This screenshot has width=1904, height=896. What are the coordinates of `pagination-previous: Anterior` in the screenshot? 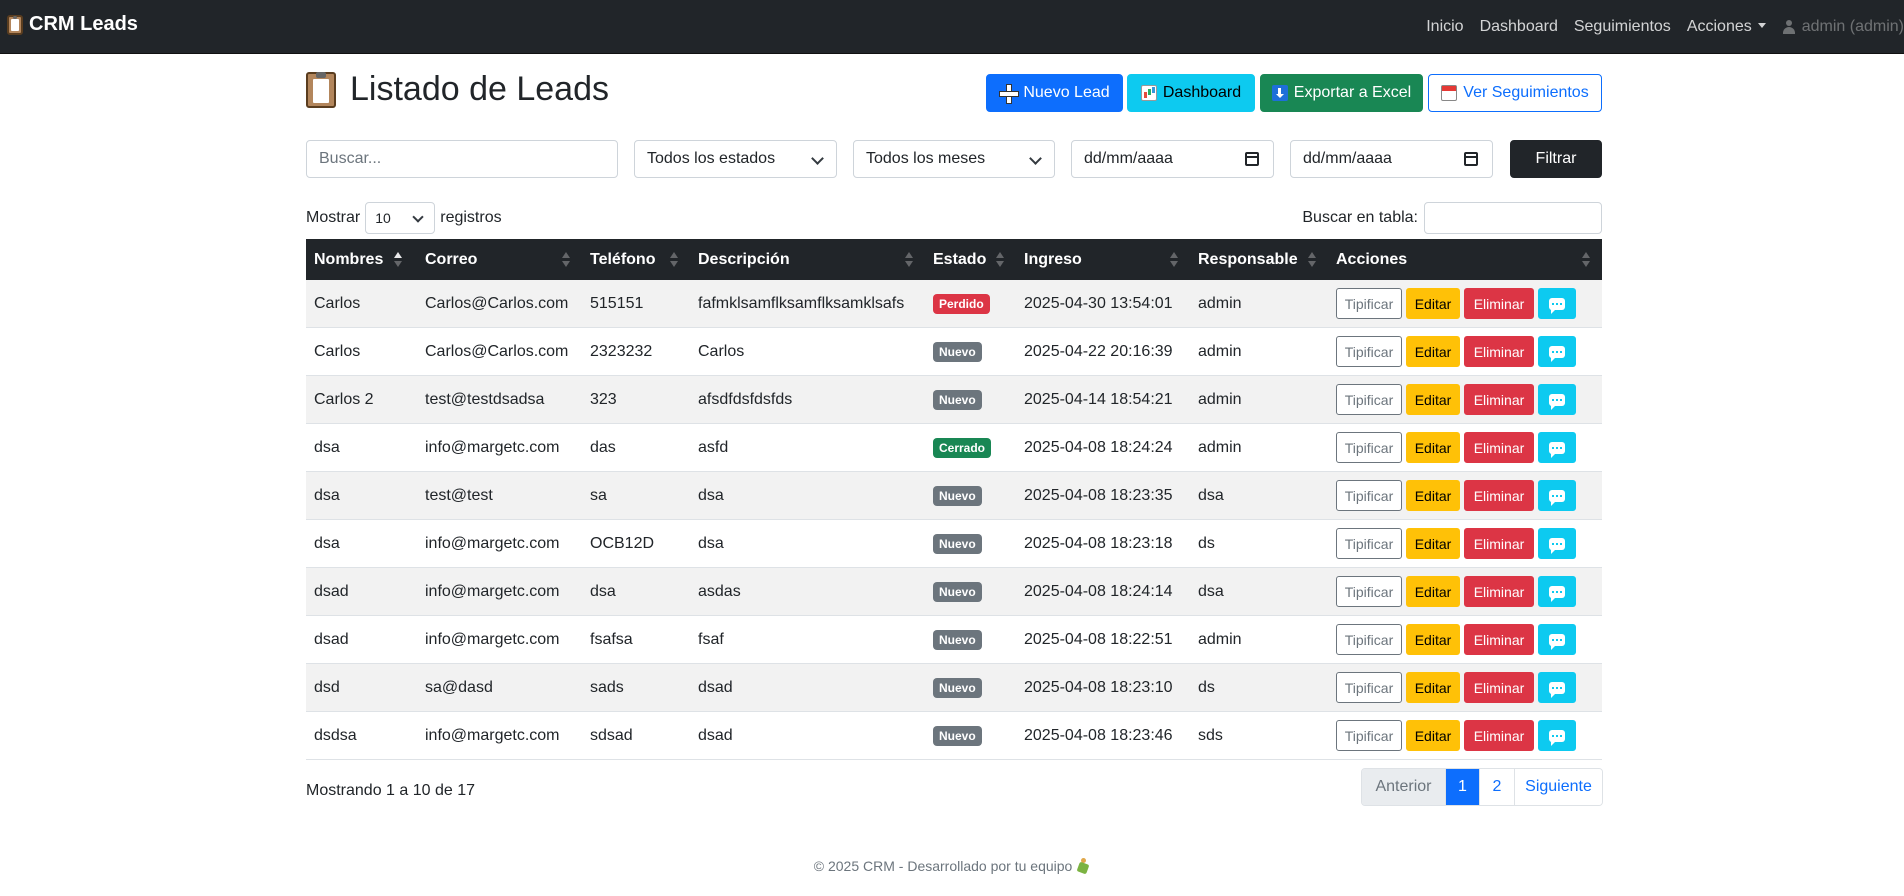 It's located at (1403, 787).